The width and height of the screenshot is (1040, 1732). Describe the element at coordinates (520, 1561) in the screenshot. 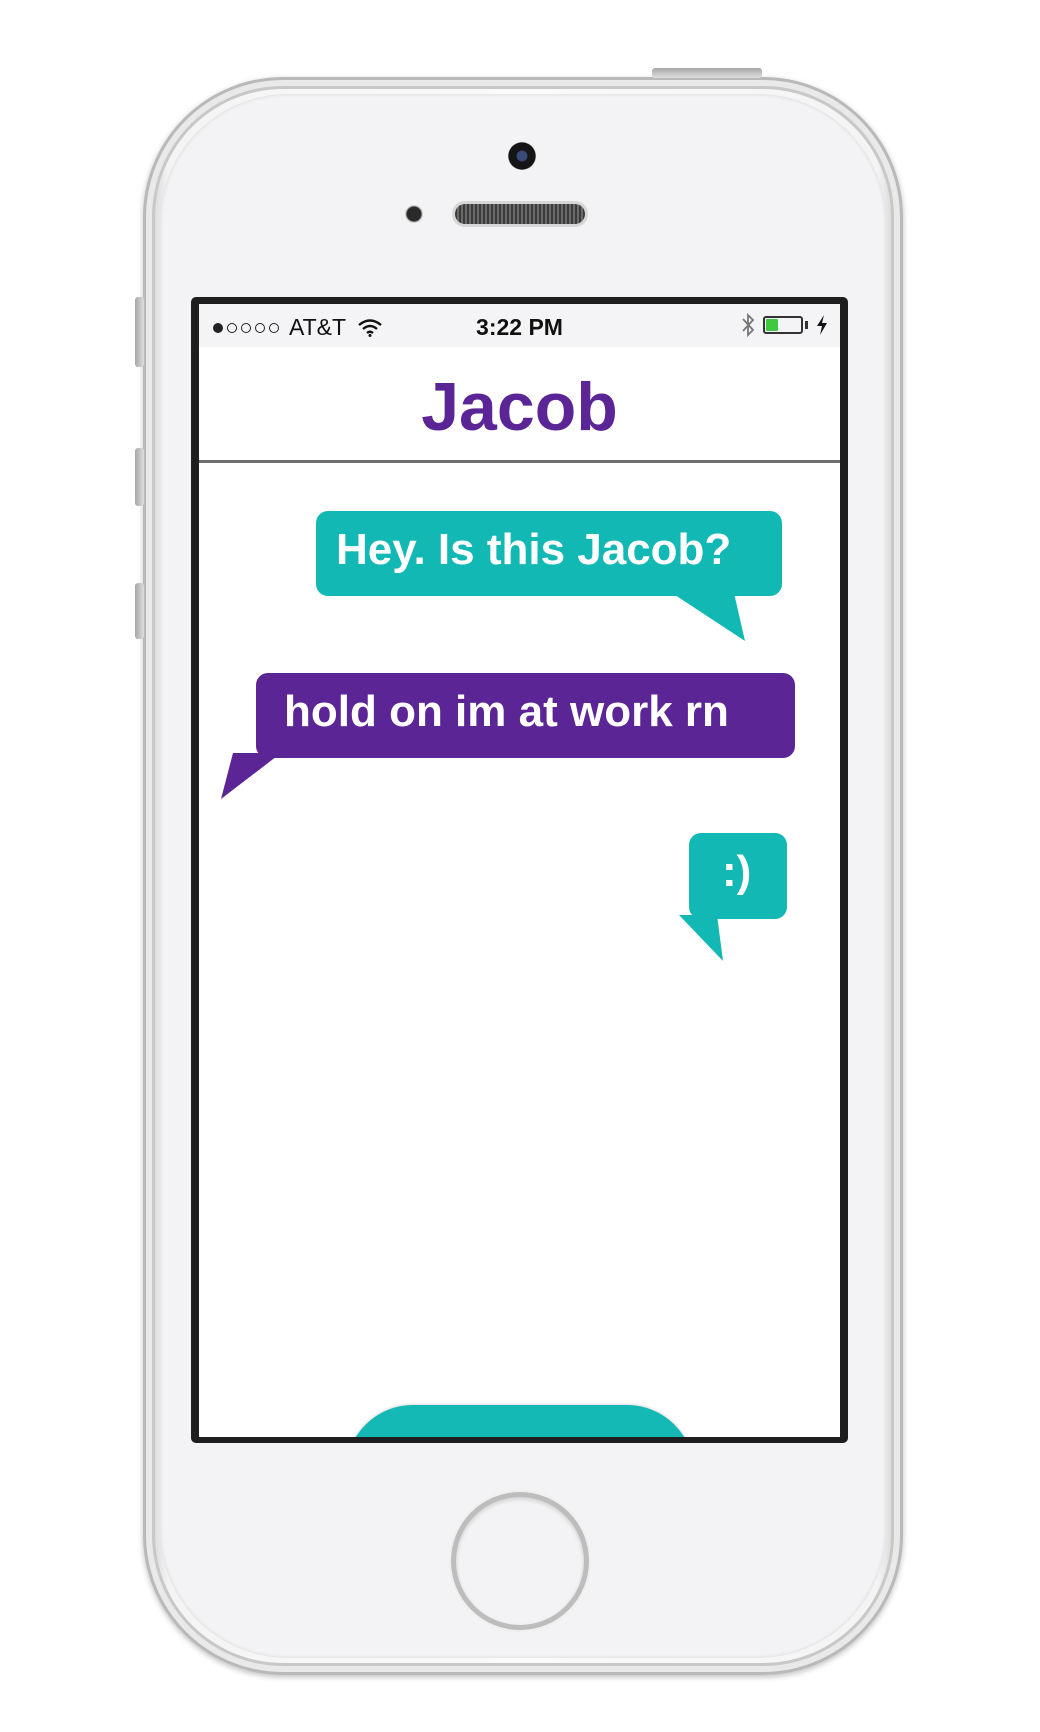

I see `home-button` at that location.